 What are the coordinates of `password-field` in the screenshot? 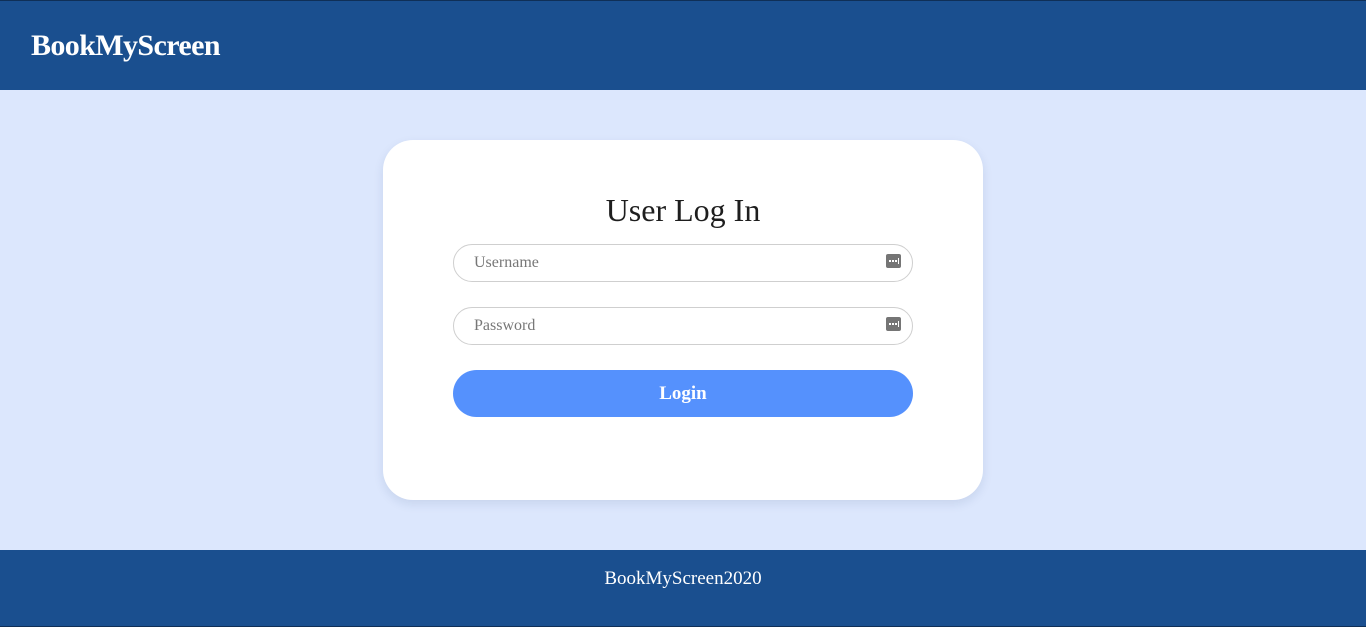 It's located at (683, 326).